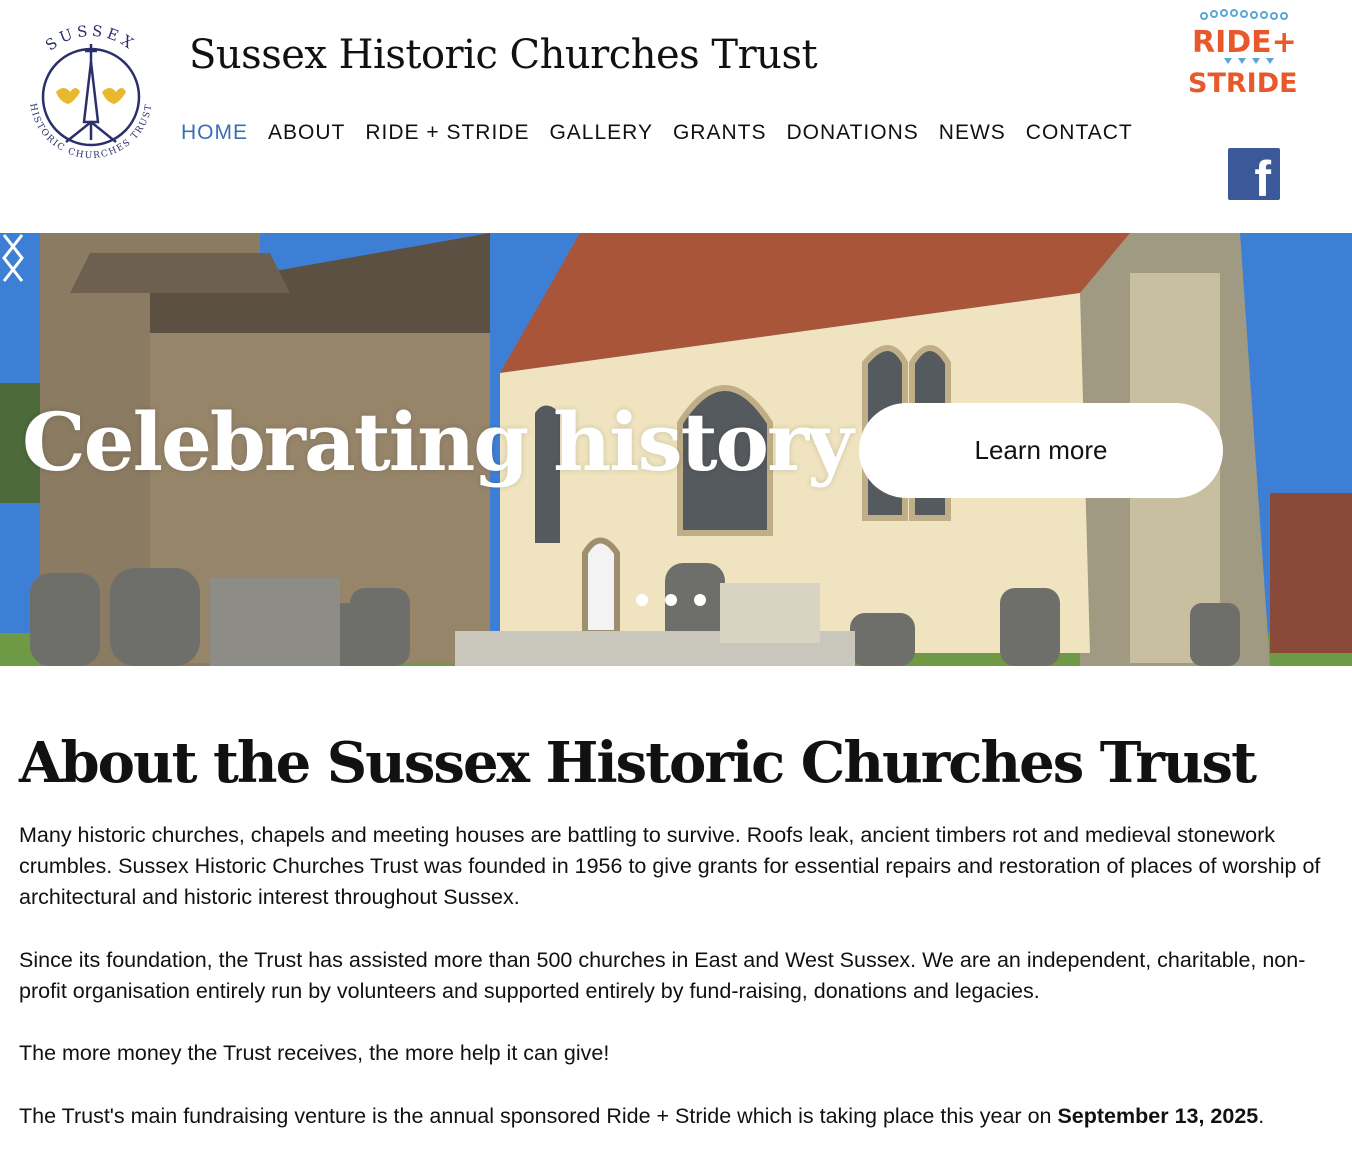 Image resolution: width=1352 pixels, height=1170 pixels. What do you see at coordinates (1262, 179) in the screenshot?
I see `facebook-letter: f` at bounding box center [1262, 179].